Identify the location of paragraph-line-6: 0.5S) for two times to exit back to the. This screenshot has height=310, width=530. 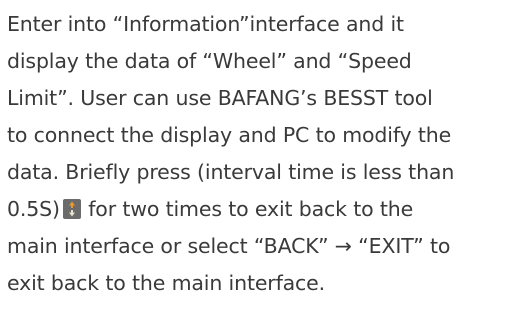
(267, 209).